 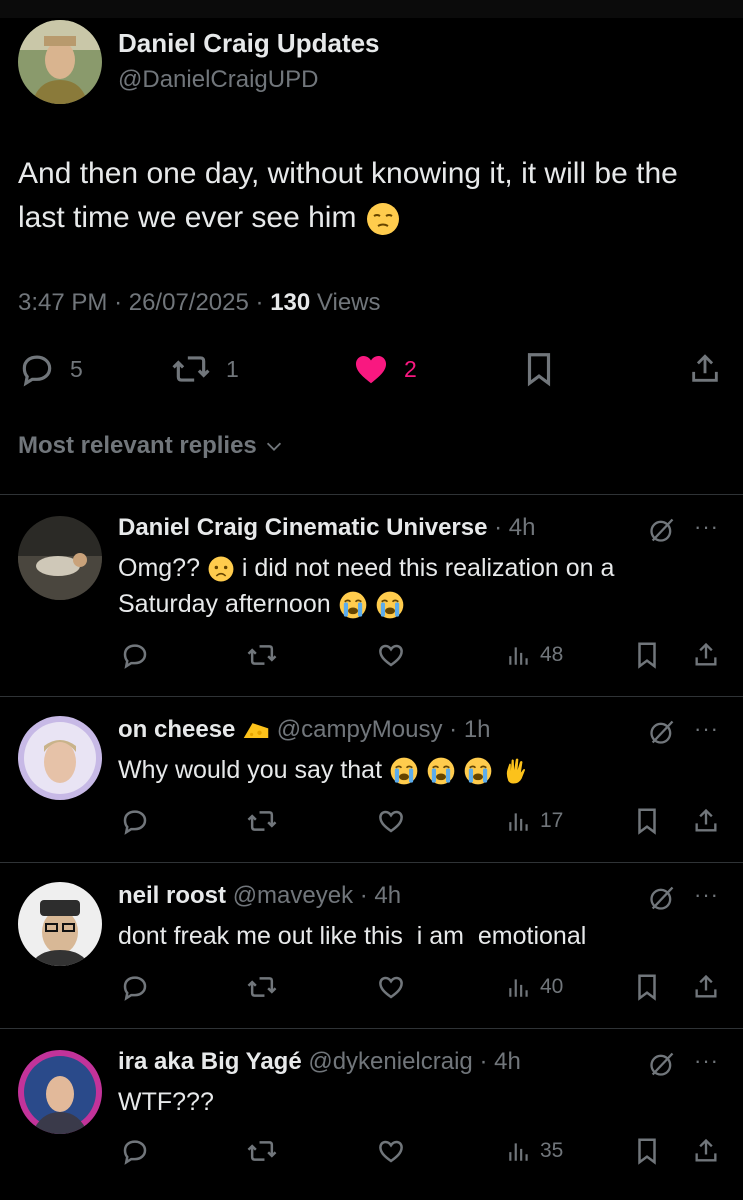 What do you see at coordinates (172, 895) in the screenshot?
I see `reply-author-name: neil roost` at bounding box center [172, 895].